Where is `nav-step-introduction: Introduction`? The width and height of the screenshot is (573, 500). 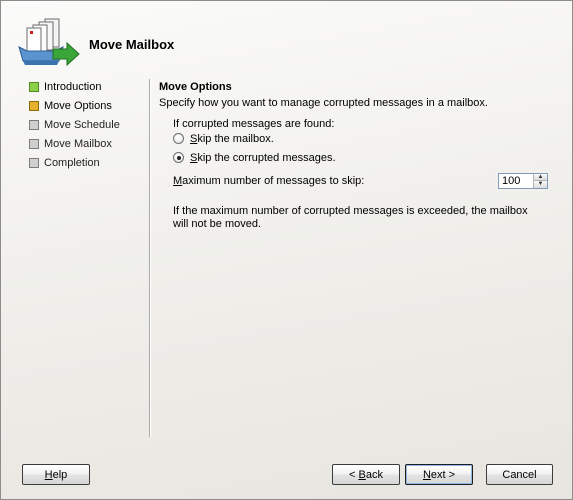
nav-step-introduction: Introduction is located at coordinates (89, 90).